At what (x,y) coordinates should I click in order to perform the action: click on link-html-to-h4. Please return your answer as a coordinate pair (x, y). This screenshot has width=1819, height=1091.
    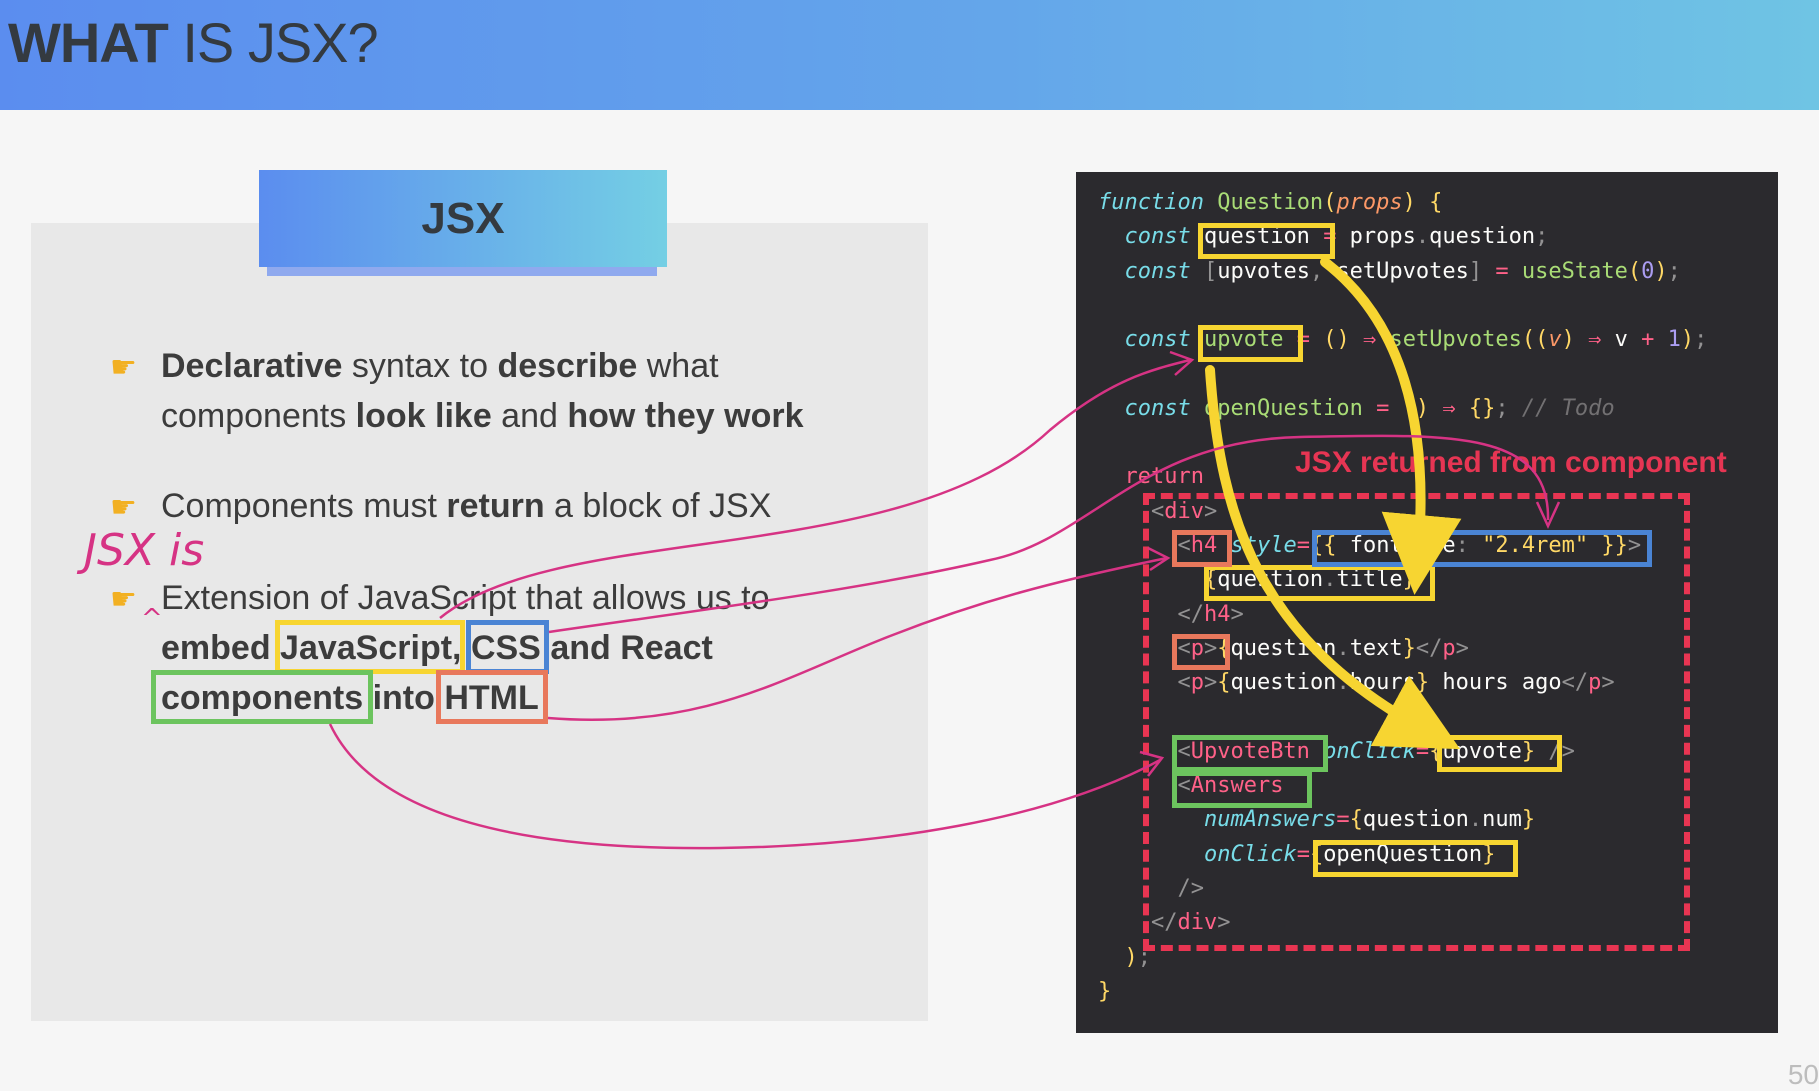
    Looking at the image, I should click on (857, 639).